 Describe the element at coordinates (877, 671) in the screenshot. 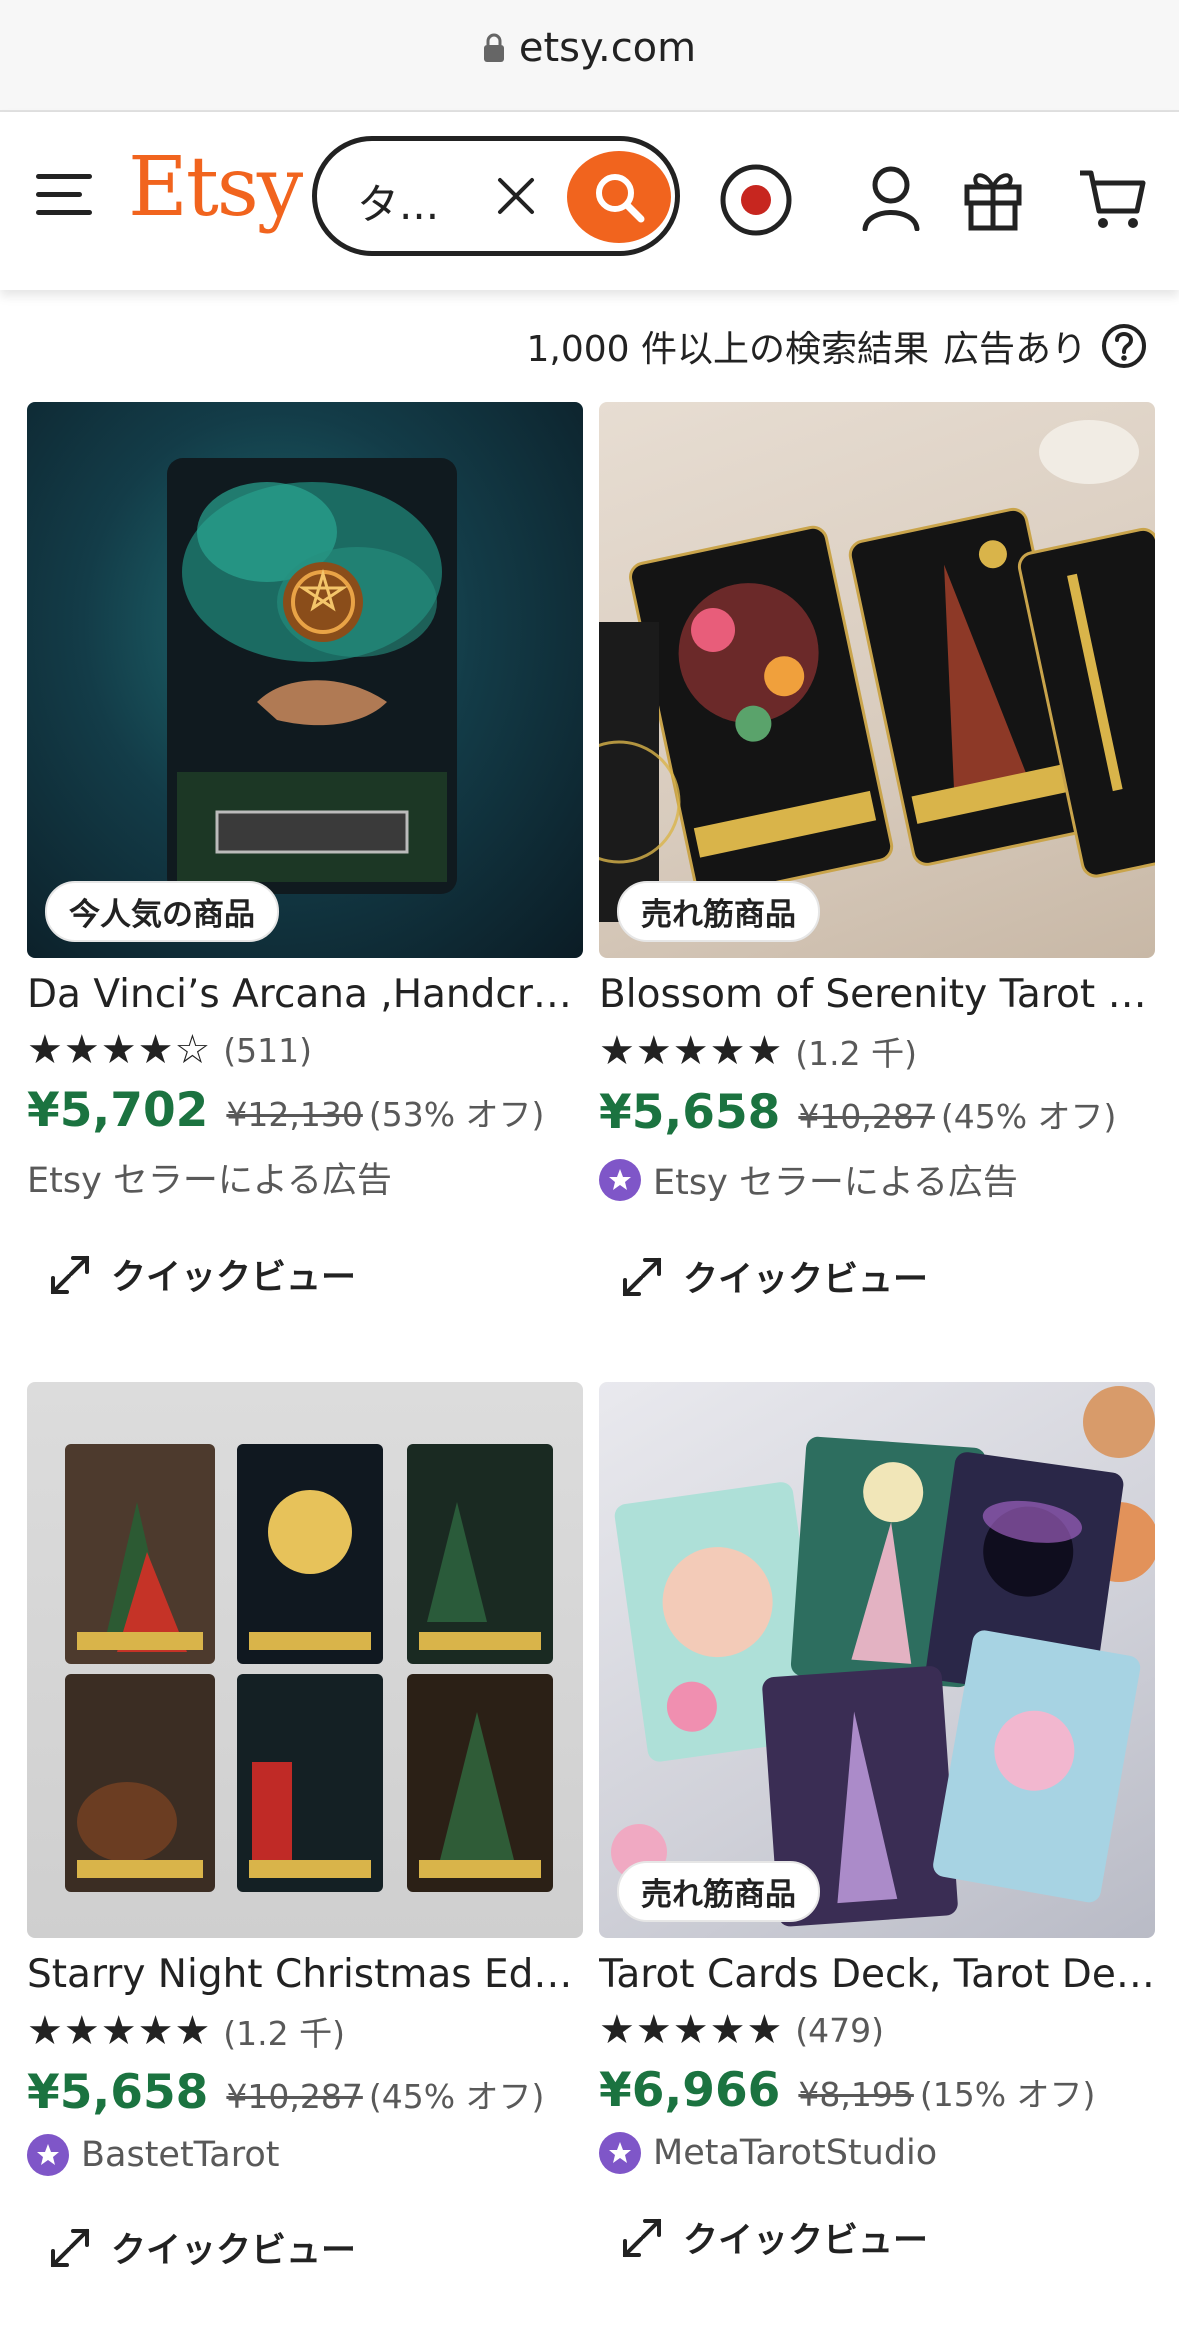

I see `blossom-tarot-cards-art` at that location.